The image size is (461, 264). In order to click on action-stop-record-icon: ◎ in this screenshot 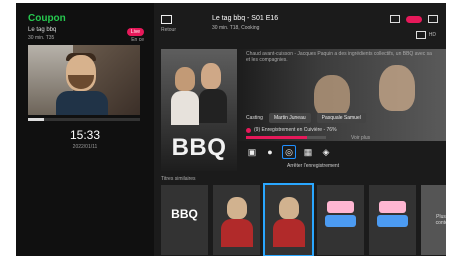, I will do `click(289, 152)`.